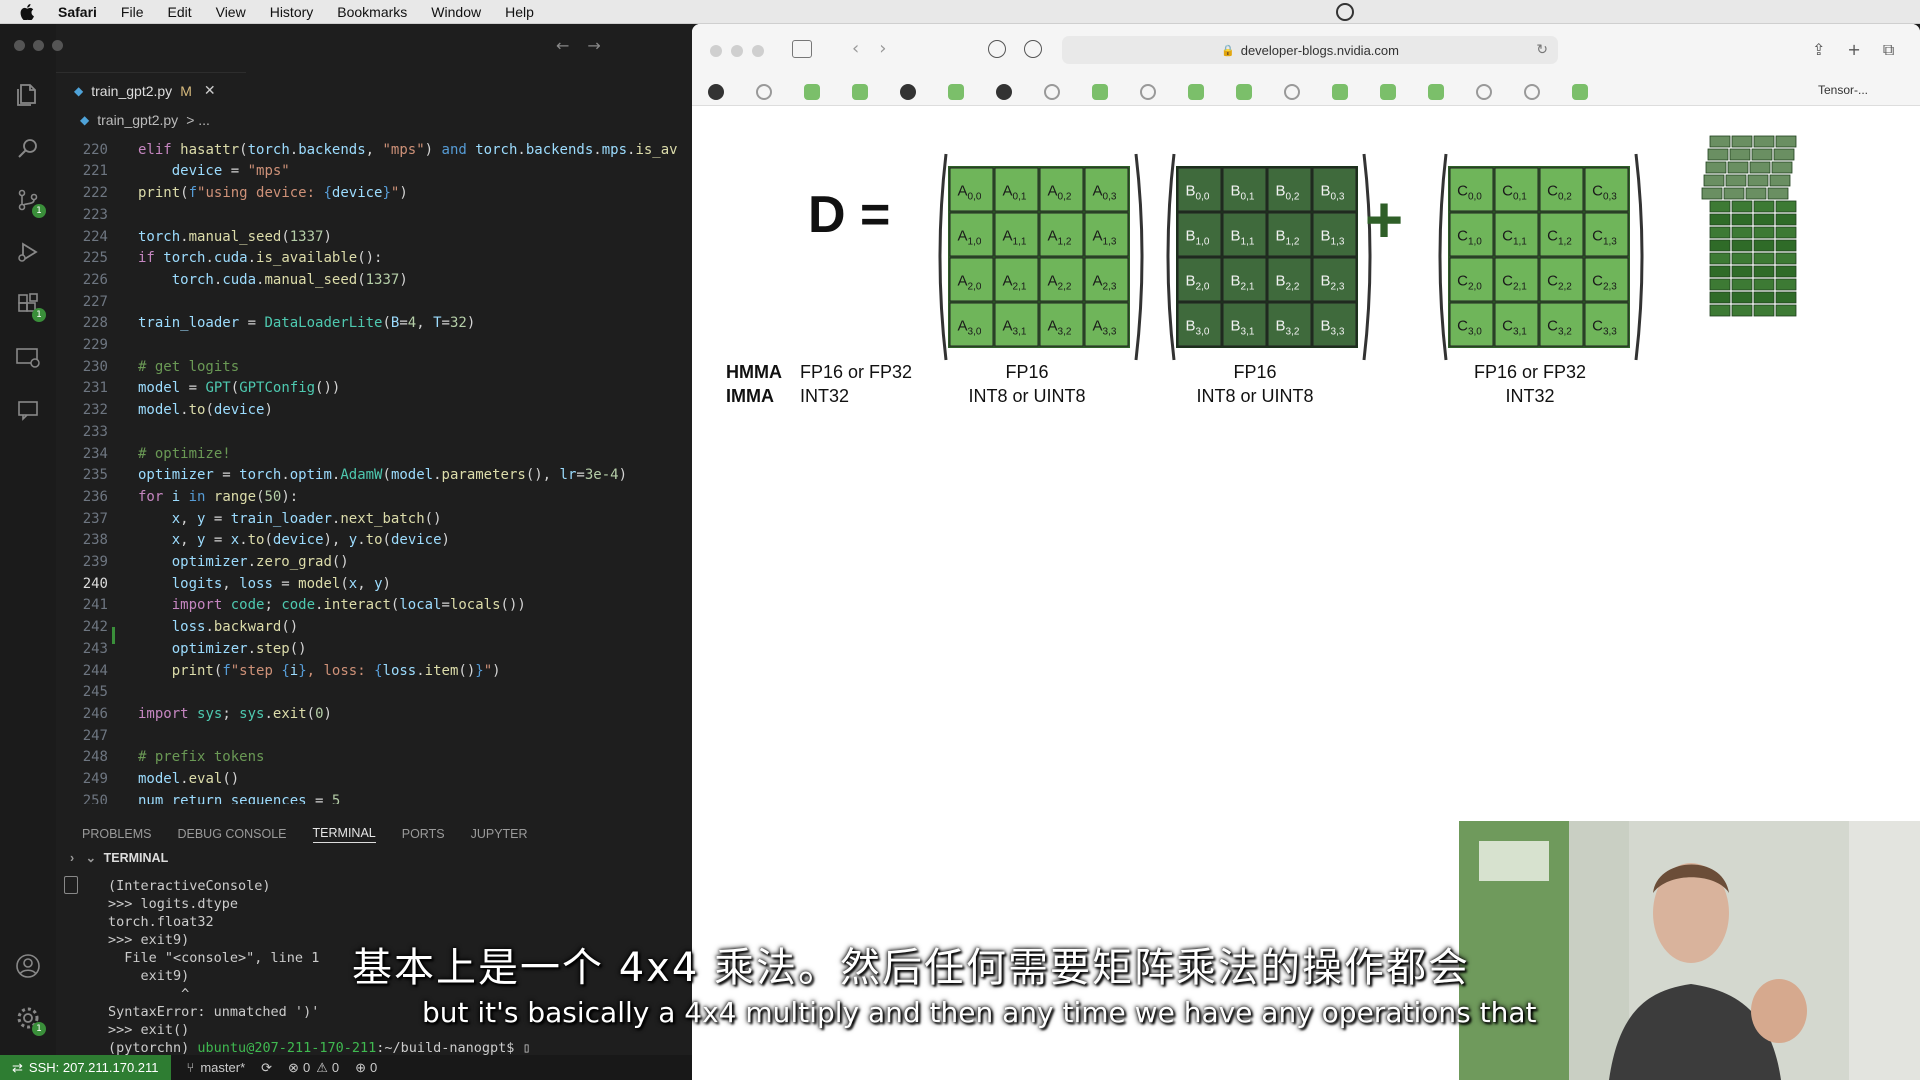  What do you see at coordinates (499, 834) in the screenshot?
I see `tab-jupyter: JUPYTER` at bounding box center [499, 834].